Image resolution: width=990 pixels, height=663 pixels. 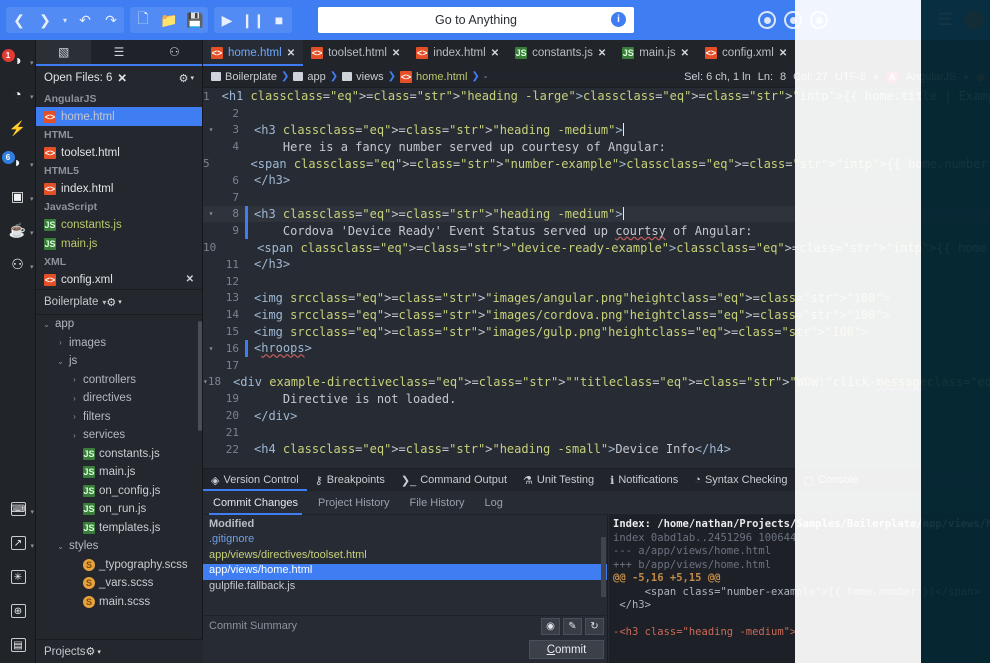 I want to click on rail-item-speaker-icon: ◗ 6 ▾, so click(x=18, y=162).